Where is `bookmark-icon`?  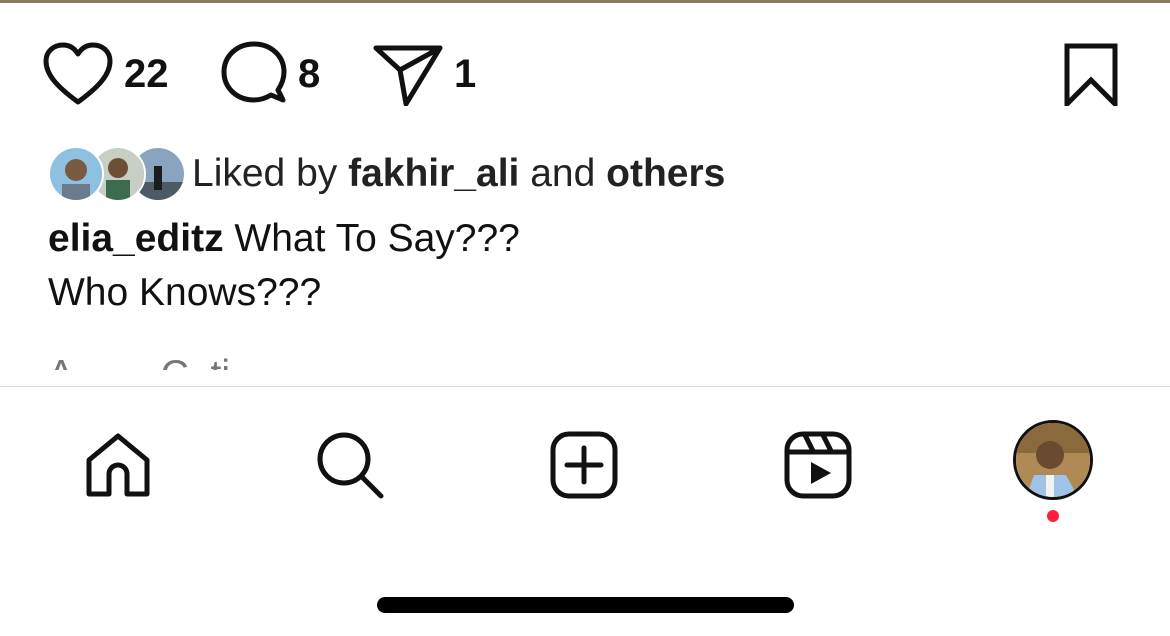
bookmark-icon is located at coordinates (1091, 74).